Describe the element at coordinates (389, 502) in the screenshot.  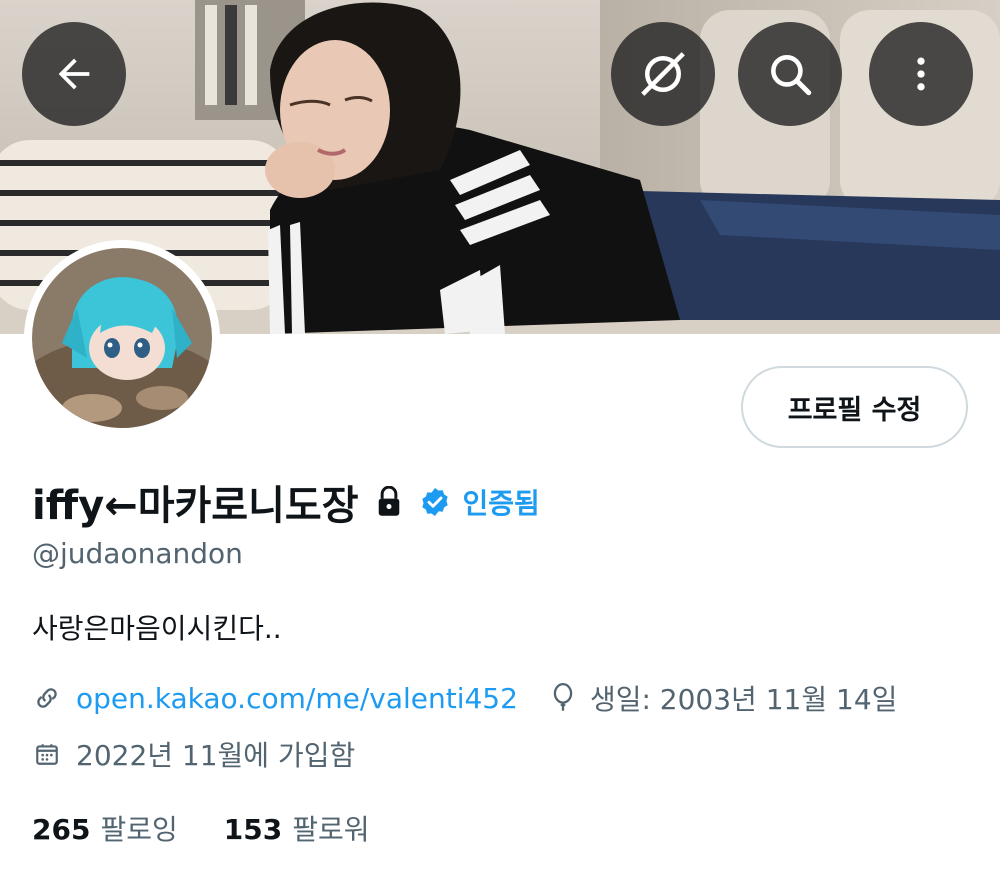
I see `lock-icon` at that location.